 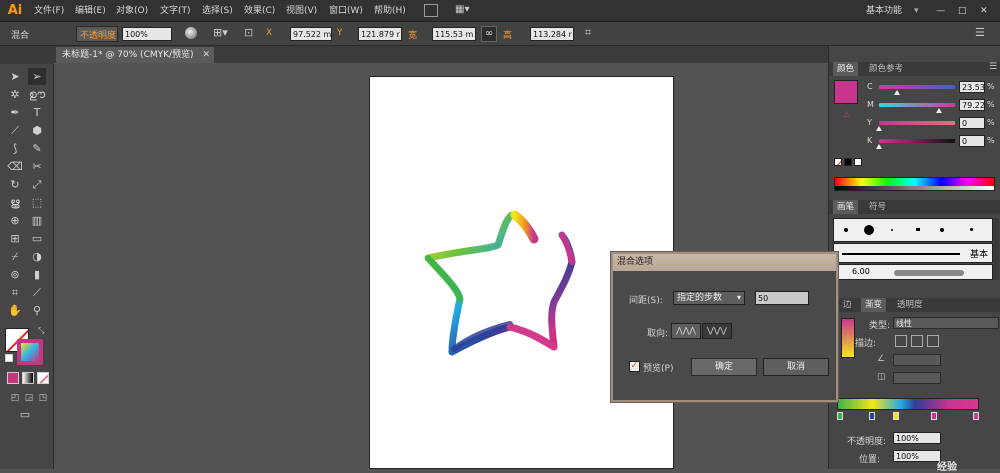 What do you see at coordinates (917, 341) in the screenshot?
I see `stroke-along-icon` at bounding box center [917, 341].